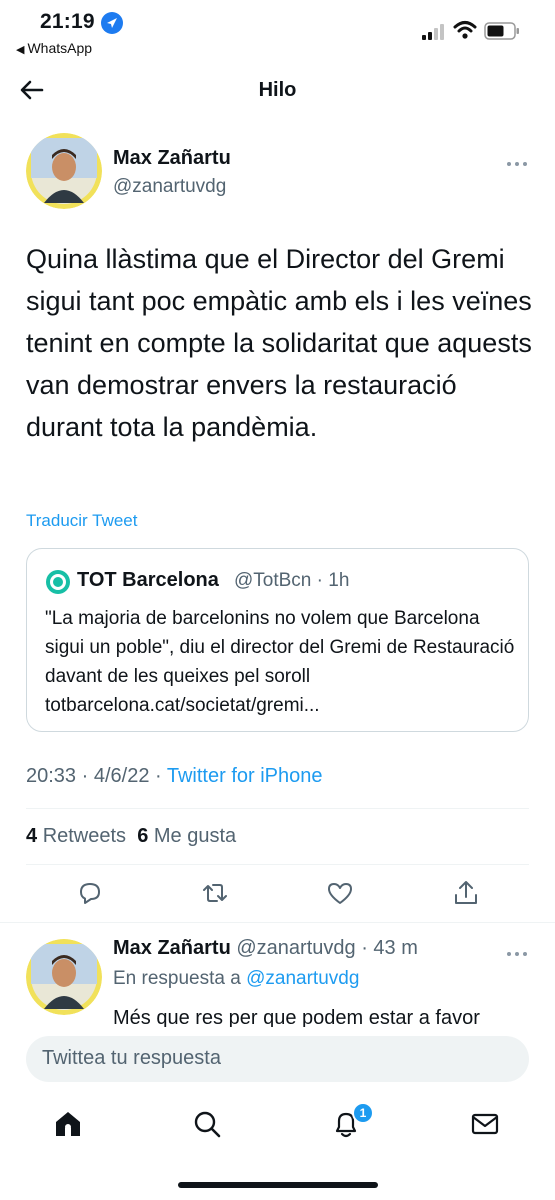 The width and height of the screenshot is (555, 1200). I want to click on reply-author-name: Max Zañartu, so click(172, 948).